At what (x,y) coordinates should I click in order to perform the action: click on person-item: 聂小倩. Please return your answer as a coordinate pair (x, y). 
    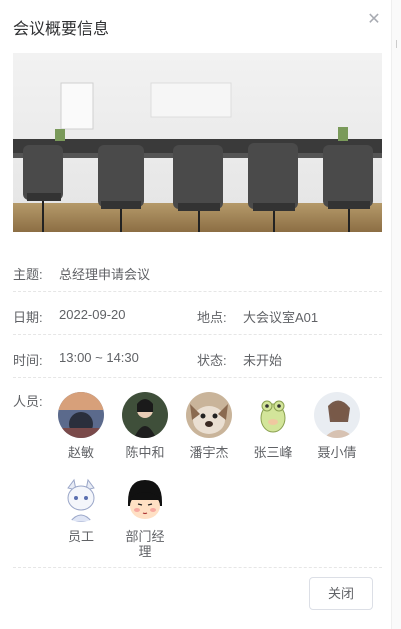
    Looking at the image, I should click on (337, 426).